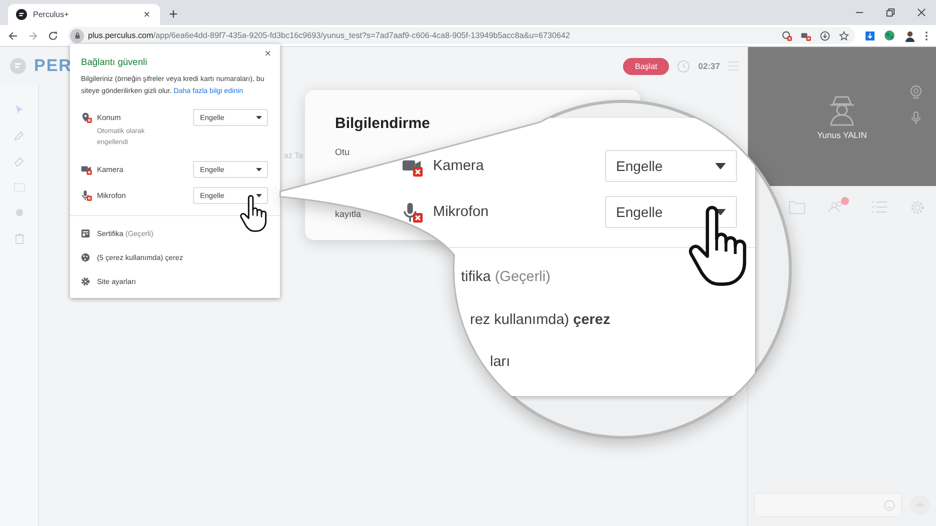  What do you see at coordinates (267, 54) in the screenshot?
I see `close-button: ×` at bounding box center [267, 54].